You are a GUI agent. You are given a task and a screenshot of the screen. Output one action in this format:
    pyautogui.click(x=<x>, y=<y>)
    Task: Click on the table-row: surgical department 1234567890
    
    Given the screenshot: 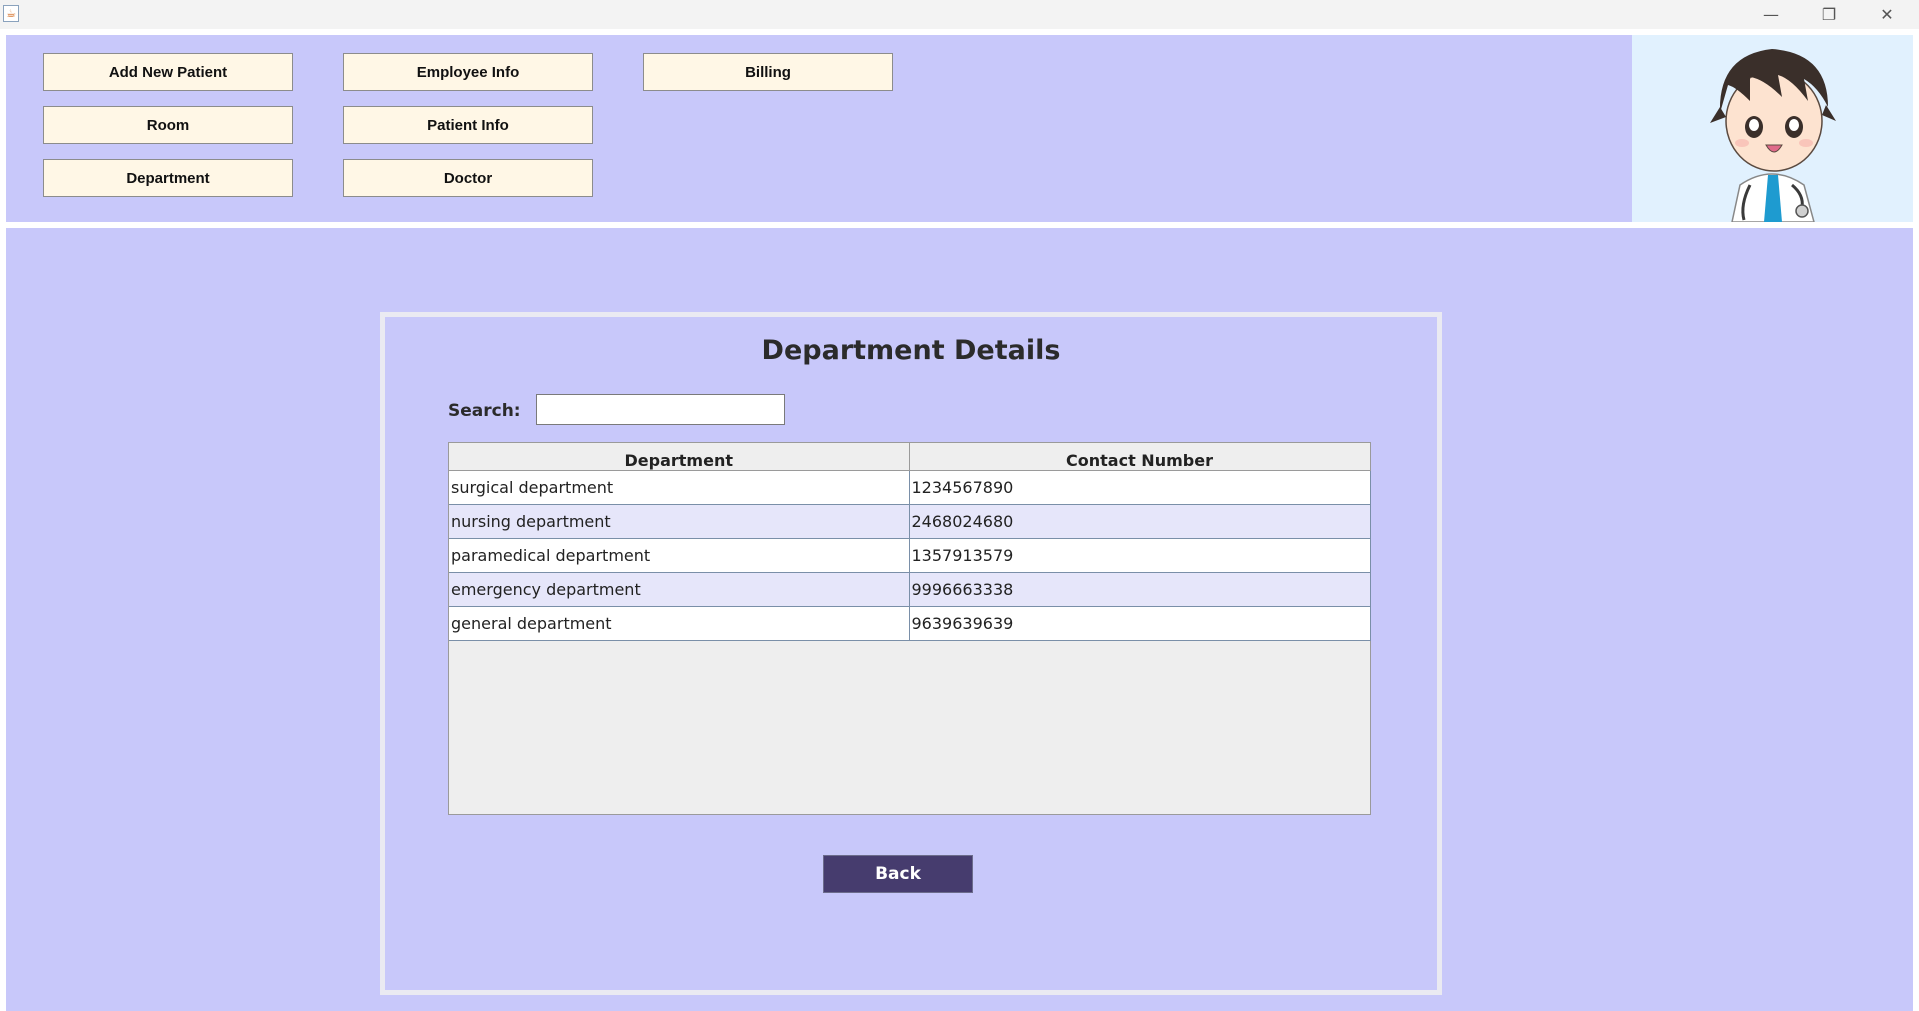 What is the action you would take?
    pyautogui.click(x=910, y=487)
    